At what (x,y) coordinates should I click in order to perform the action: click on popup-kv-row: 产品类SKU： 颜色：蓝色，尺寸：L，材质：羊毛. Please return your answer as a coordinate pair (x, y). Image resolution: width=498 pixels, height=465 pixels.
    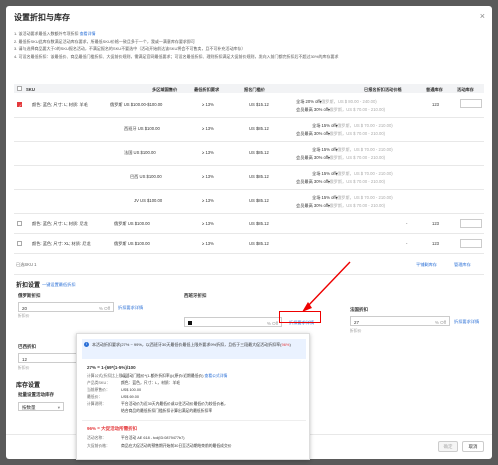
    Looking at the image, I should click on (134, 383).